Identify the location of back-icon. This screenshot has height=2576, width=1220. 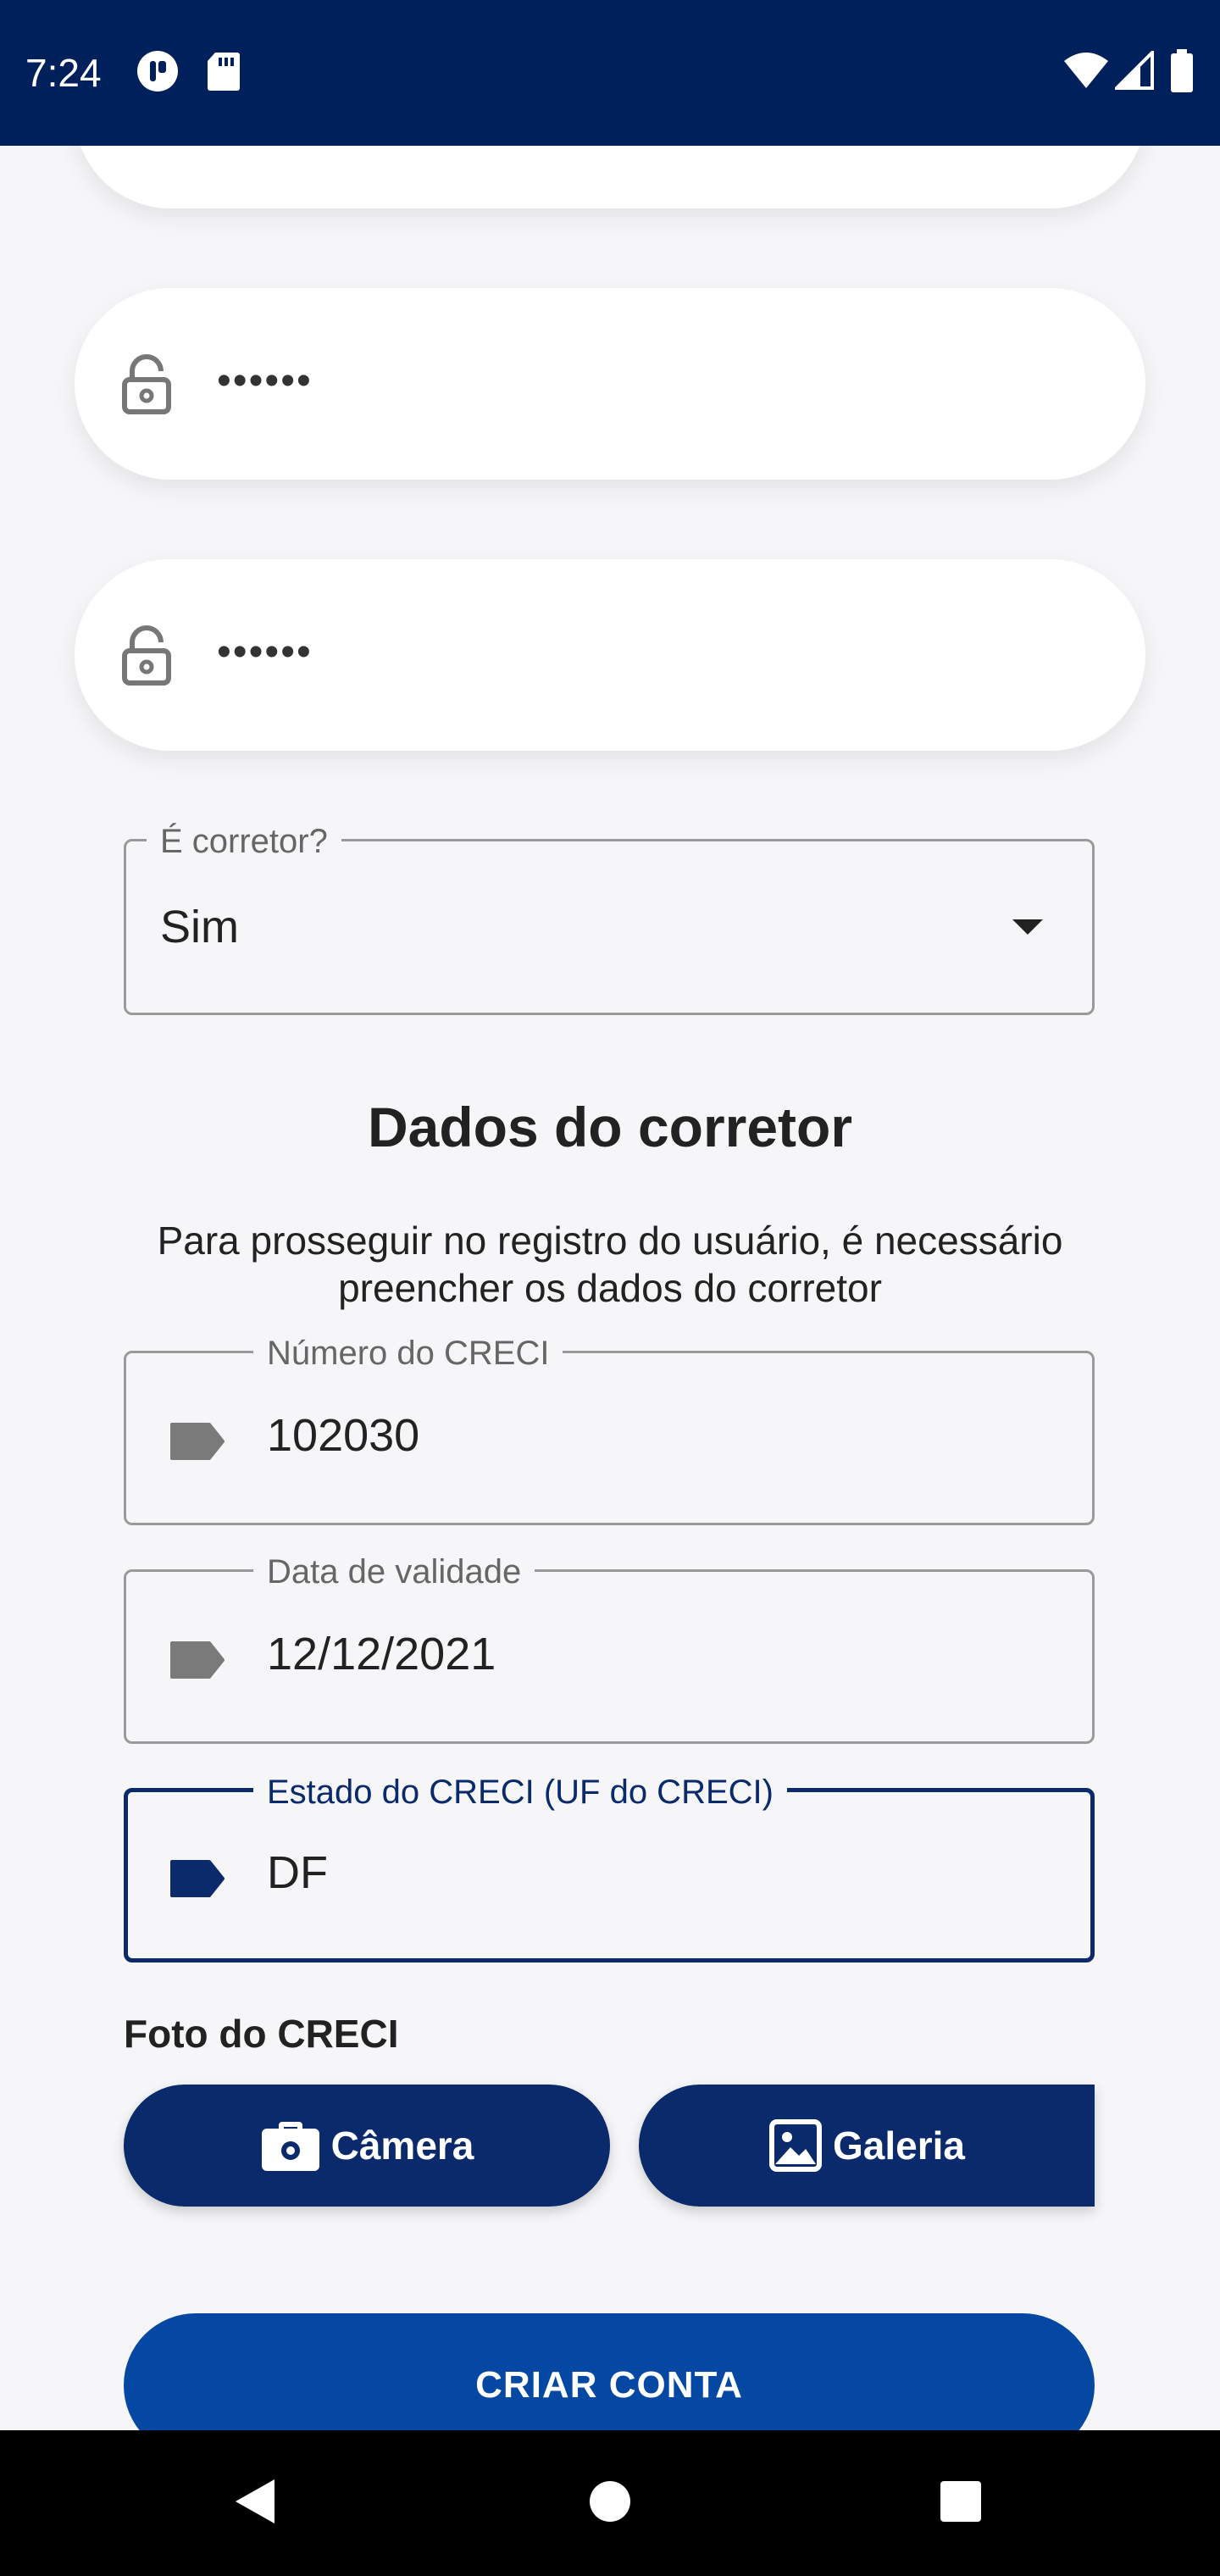
(254, 2501).